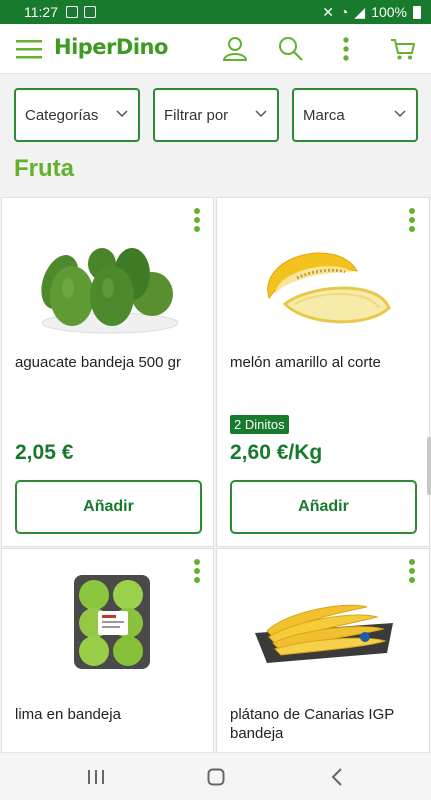 This screenshot has width=431, height=800. Describe the element at coordinates (108, 626) in the screenshot. I see `product-image-lime` at that location.